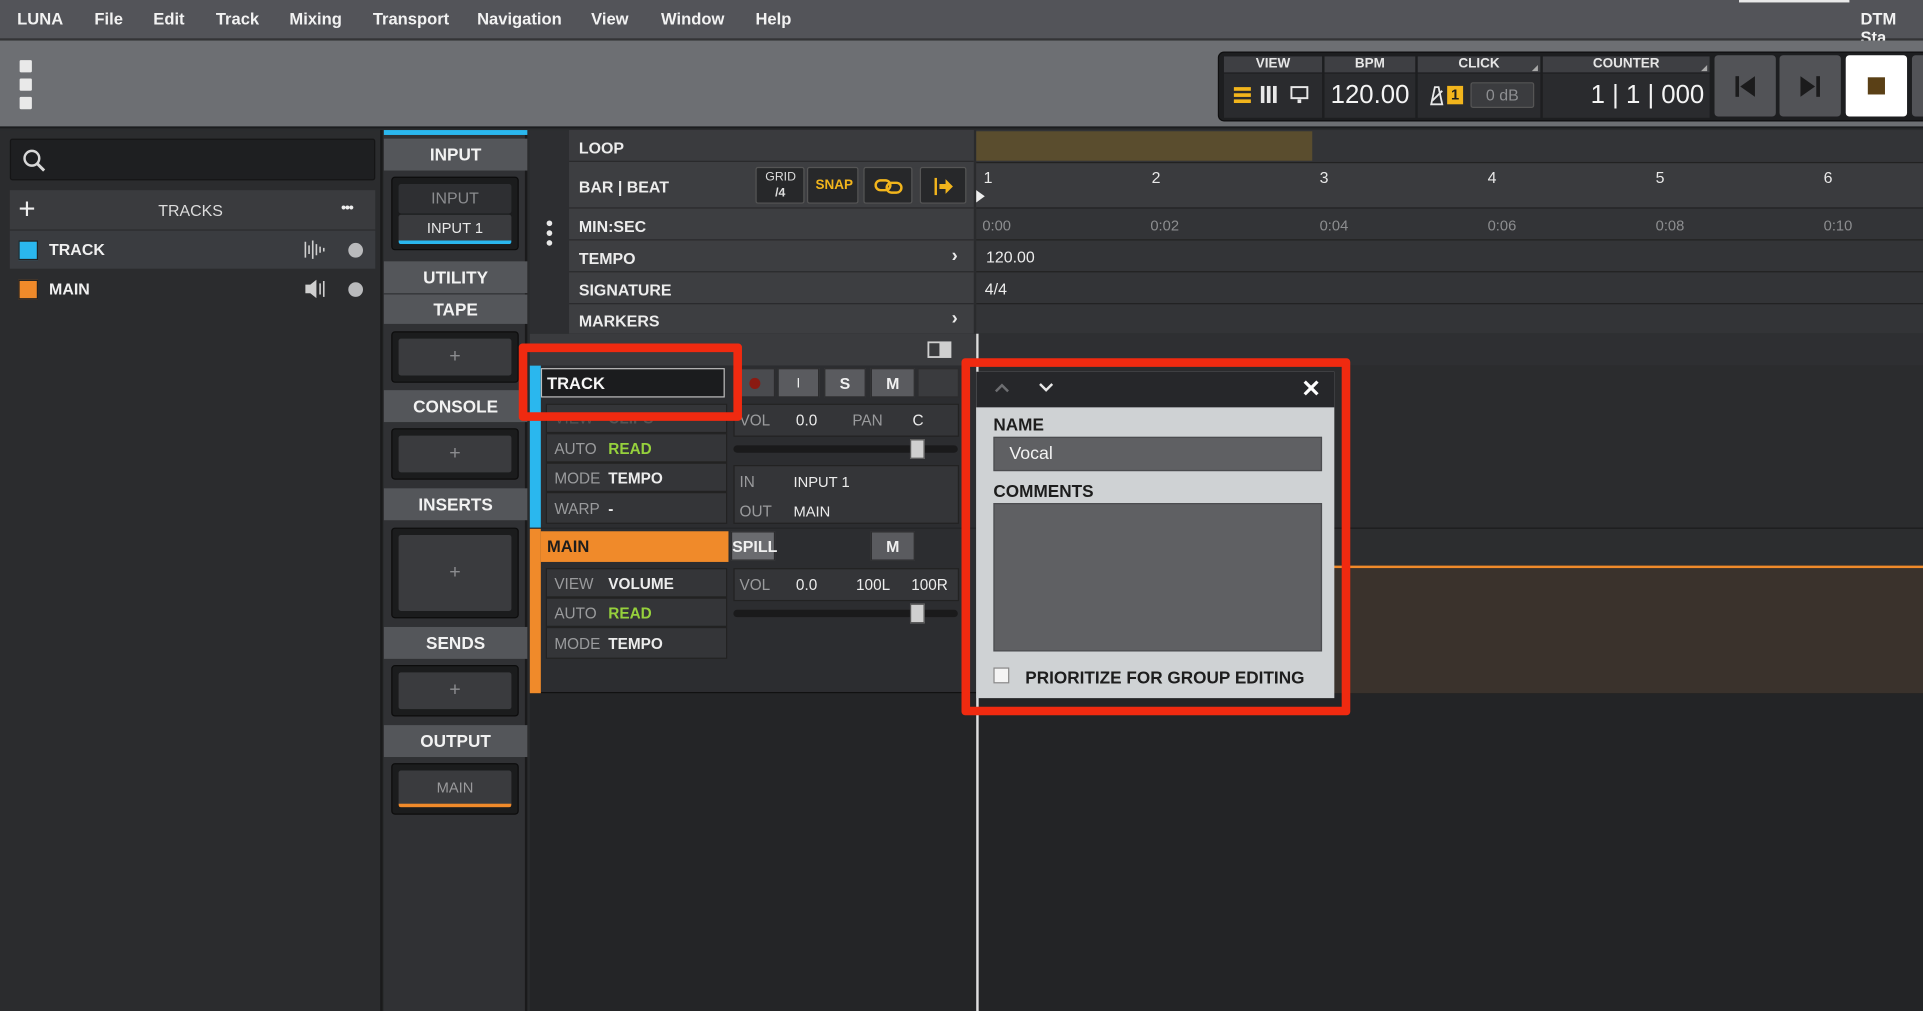  I want to click on menu-window: Window, so click(692, 19).